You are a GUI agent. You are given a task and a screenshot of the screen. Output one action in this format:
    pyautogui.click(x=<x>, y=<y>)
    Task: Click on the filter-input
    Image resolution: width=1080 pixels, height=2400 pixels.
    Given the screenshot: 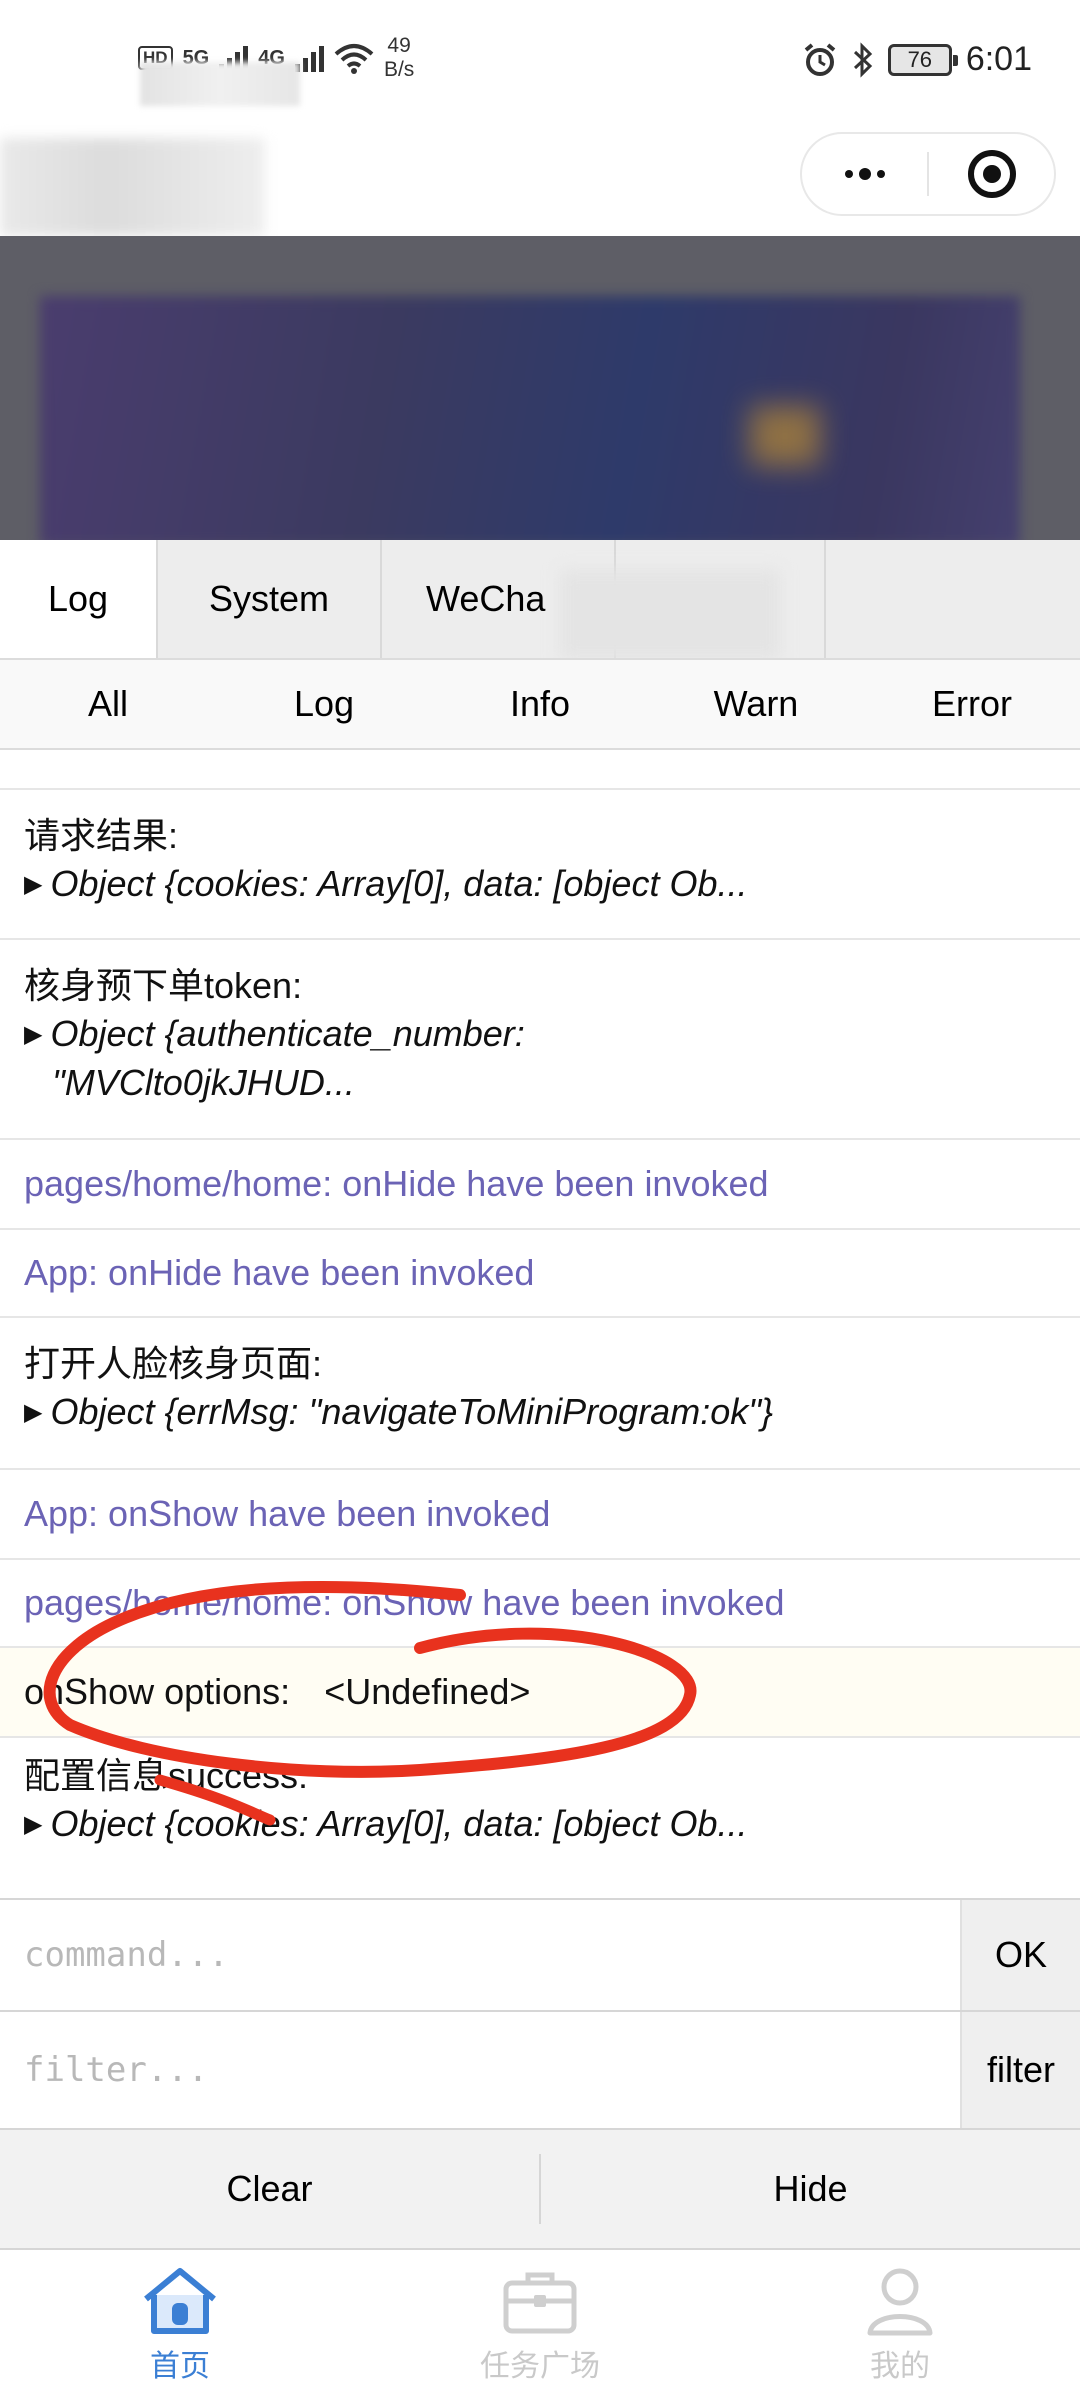 What is the action you would take?
    pyautogui.click(x=484, y=2070)
    